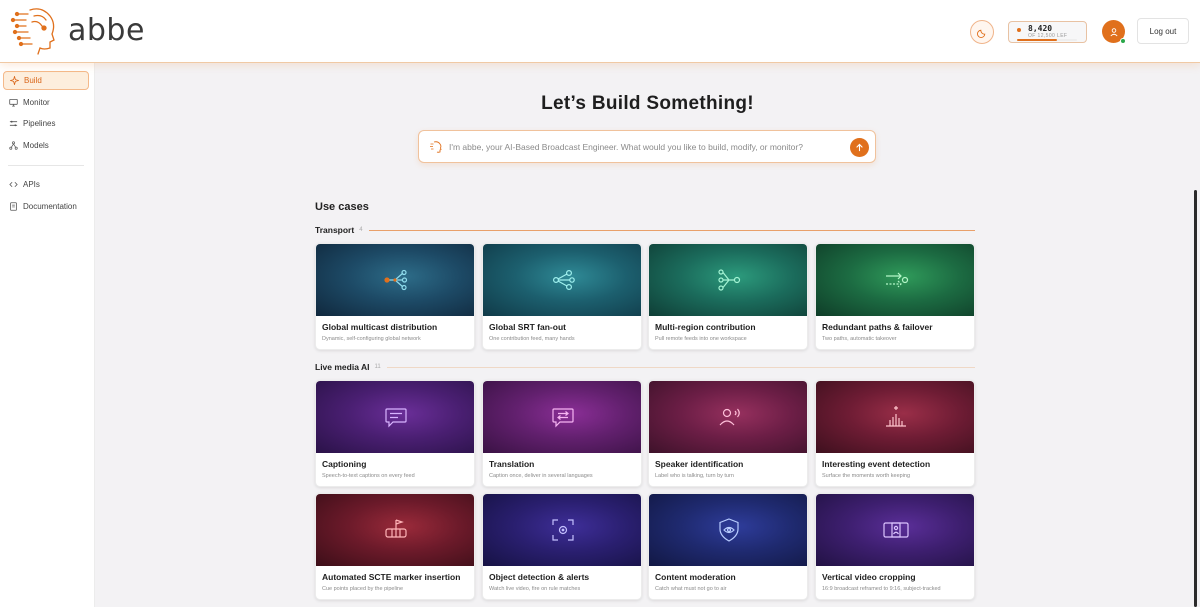 This screenshot has height=607, width=1200. I want to click on redundant-paths-icon, so click(897, 280).